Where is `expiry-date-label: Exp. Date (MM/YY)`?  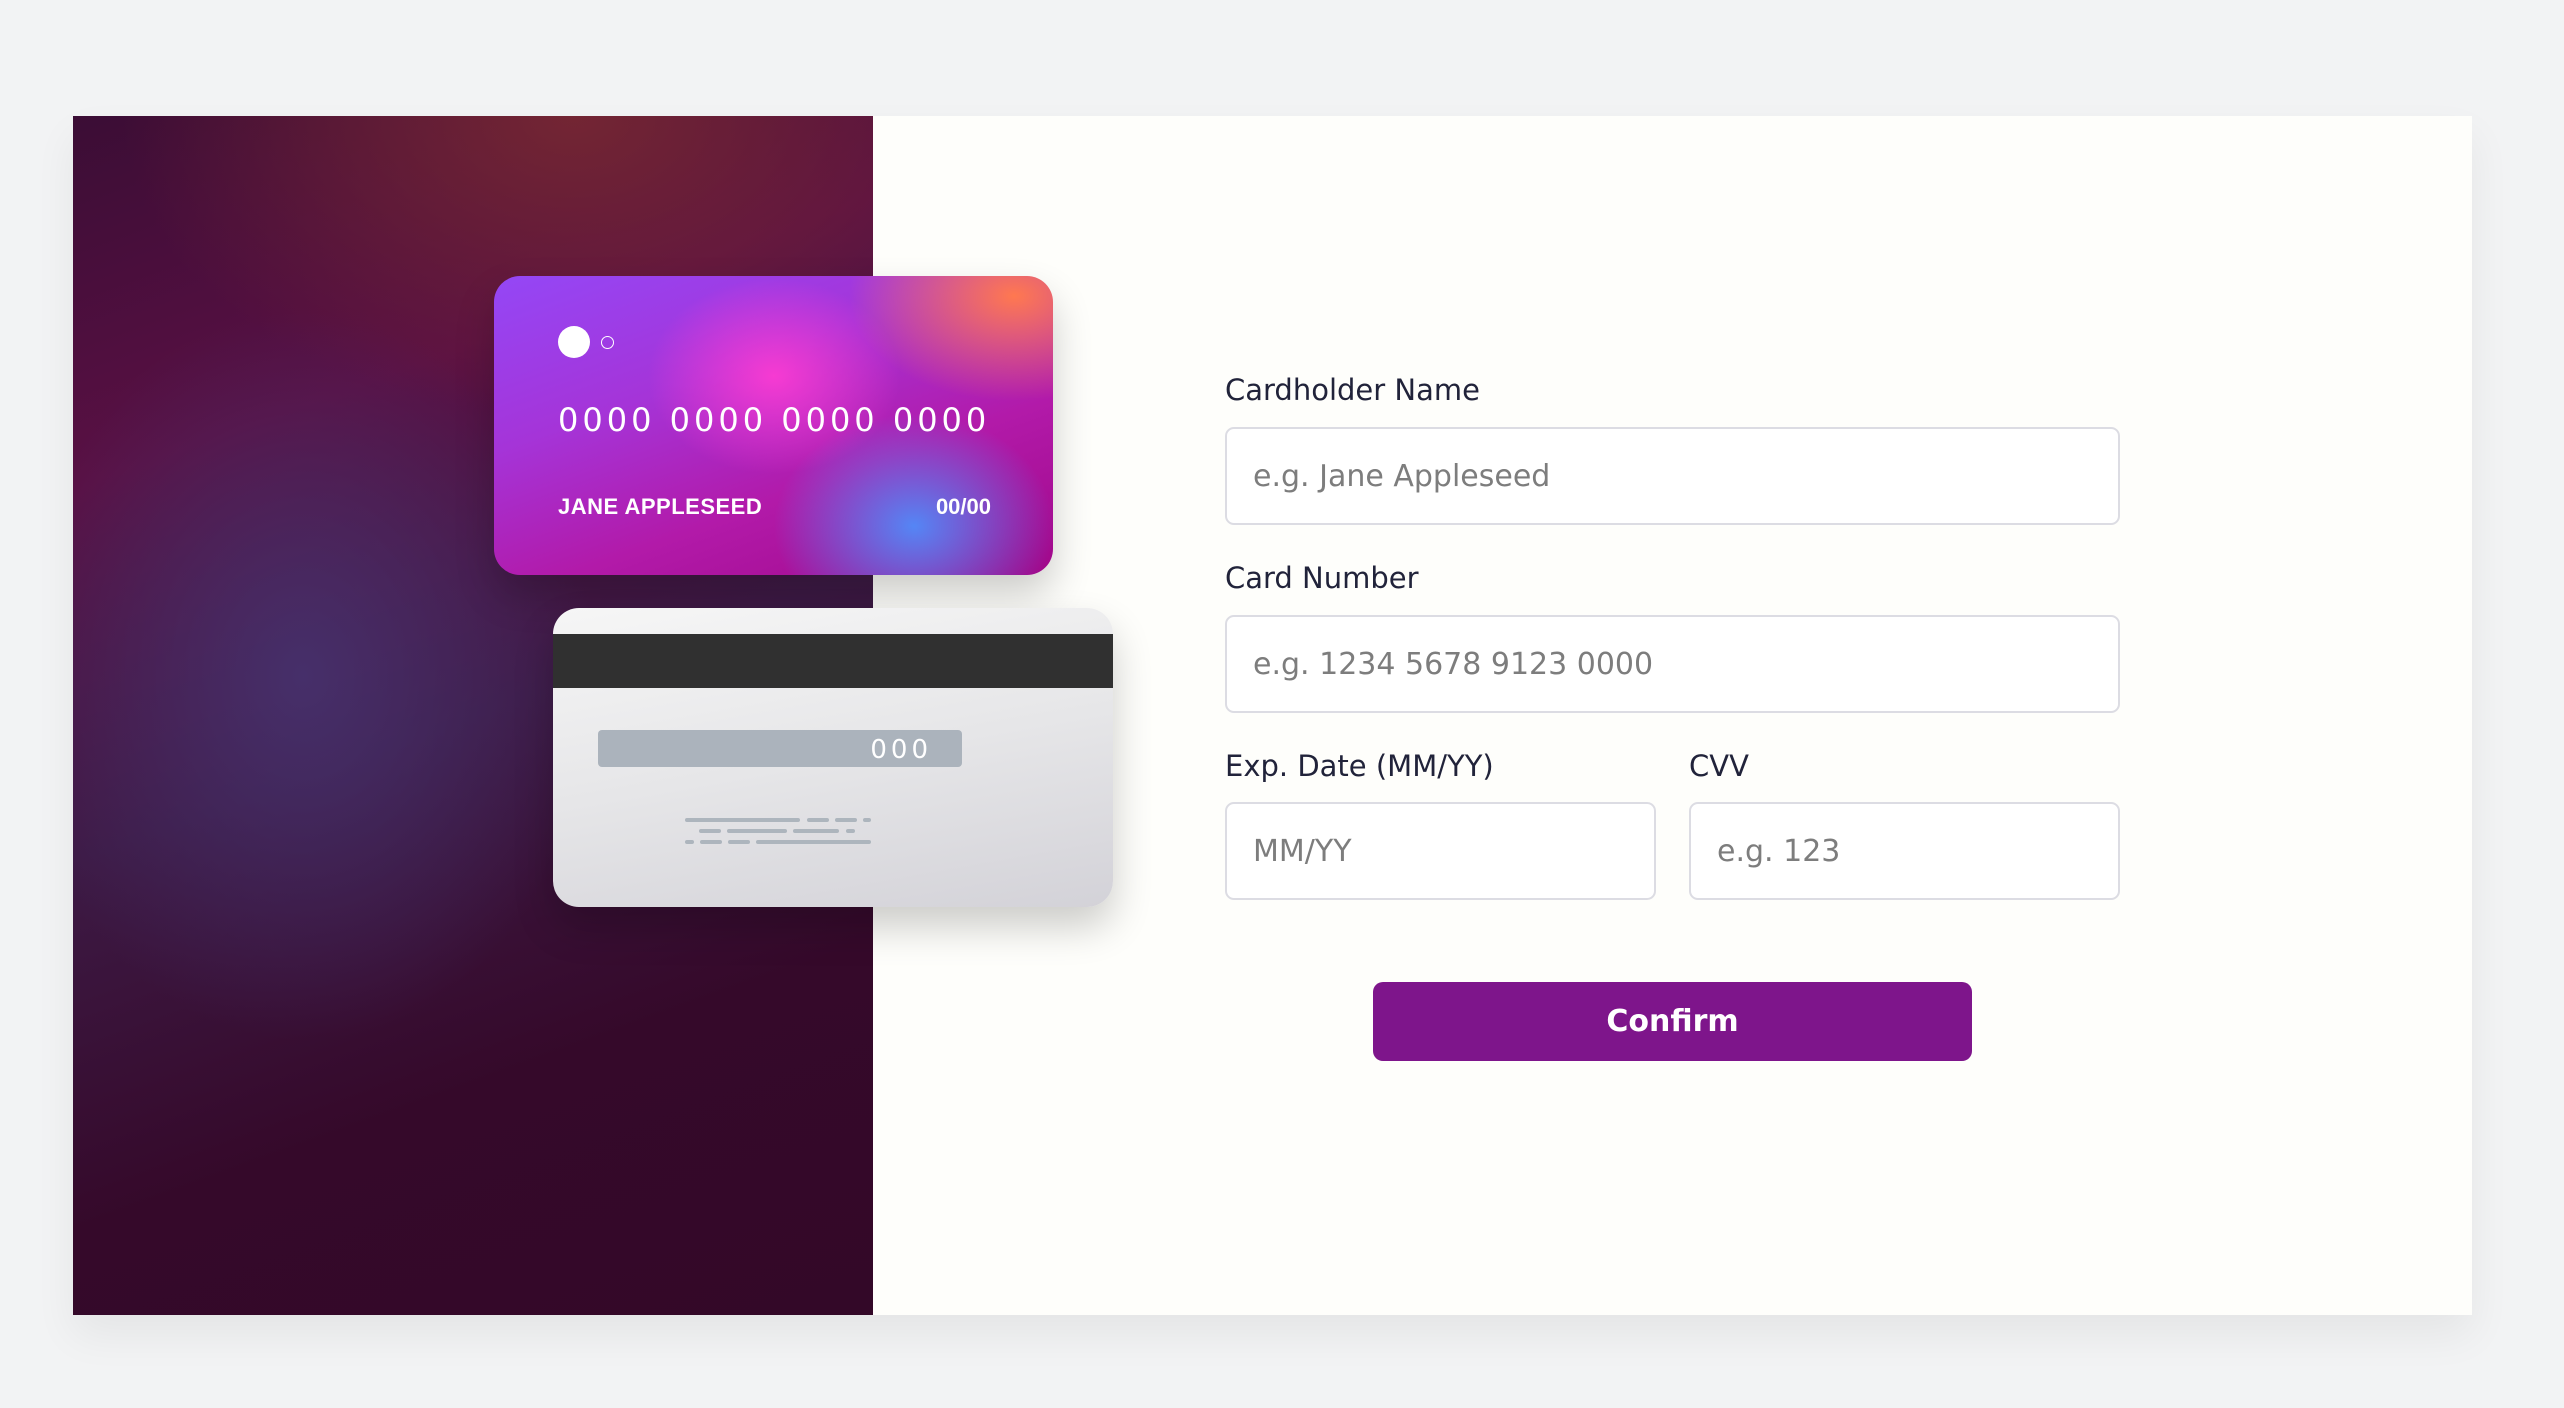 expiry-date-label: Exp. Date (MM/YY) is located at coordinates (1359, 766).